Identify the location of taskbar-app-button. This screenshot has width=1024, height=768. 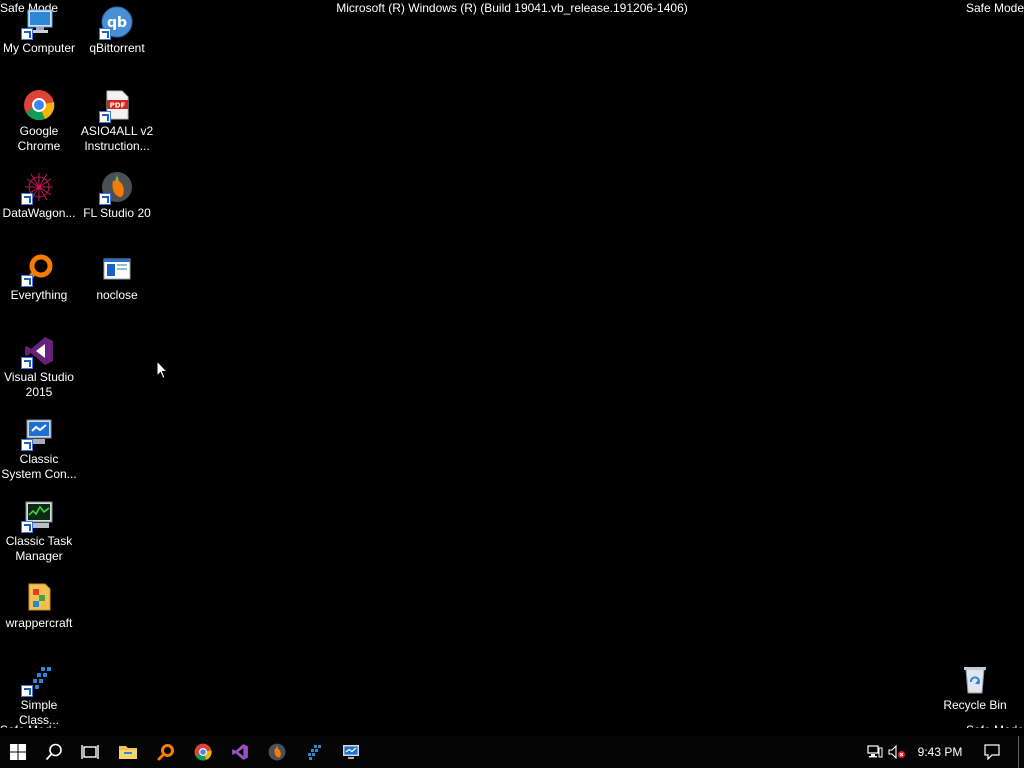
(314, 752).